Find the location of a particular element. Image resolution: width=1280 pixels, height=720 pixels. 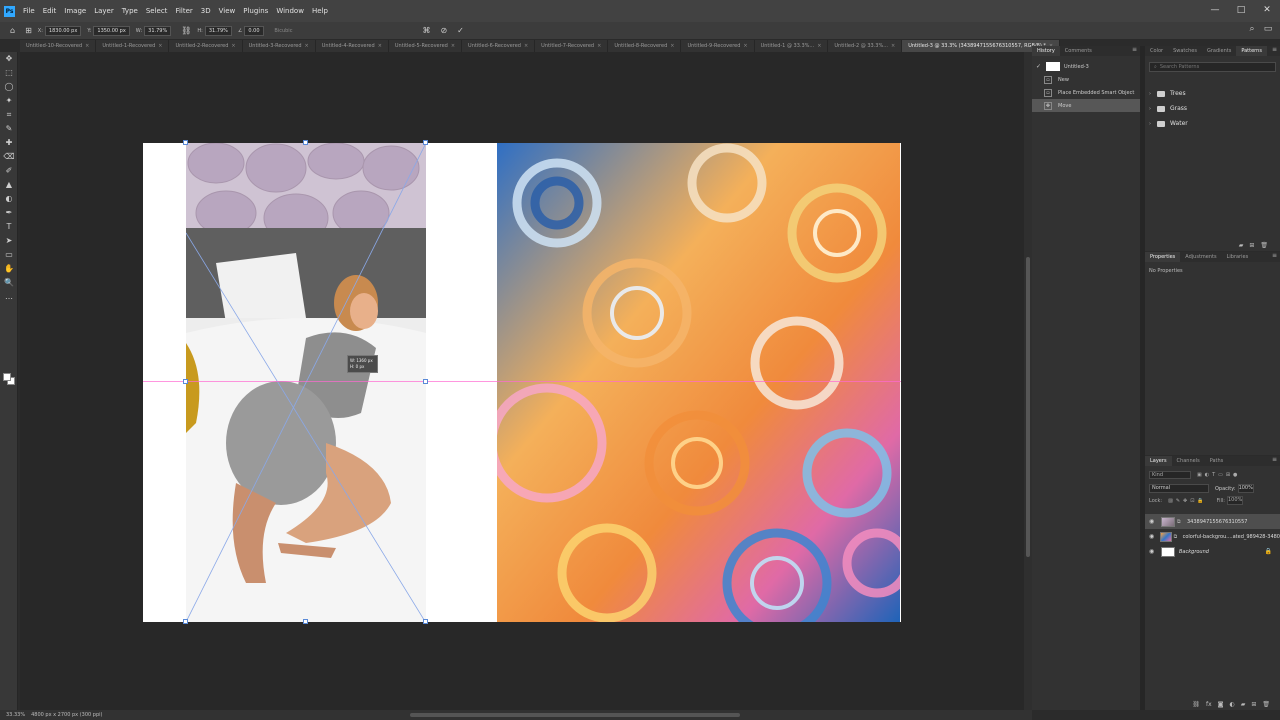

doc-tab: Untitled-5-Recovered × is located at coordinates (426, 46).